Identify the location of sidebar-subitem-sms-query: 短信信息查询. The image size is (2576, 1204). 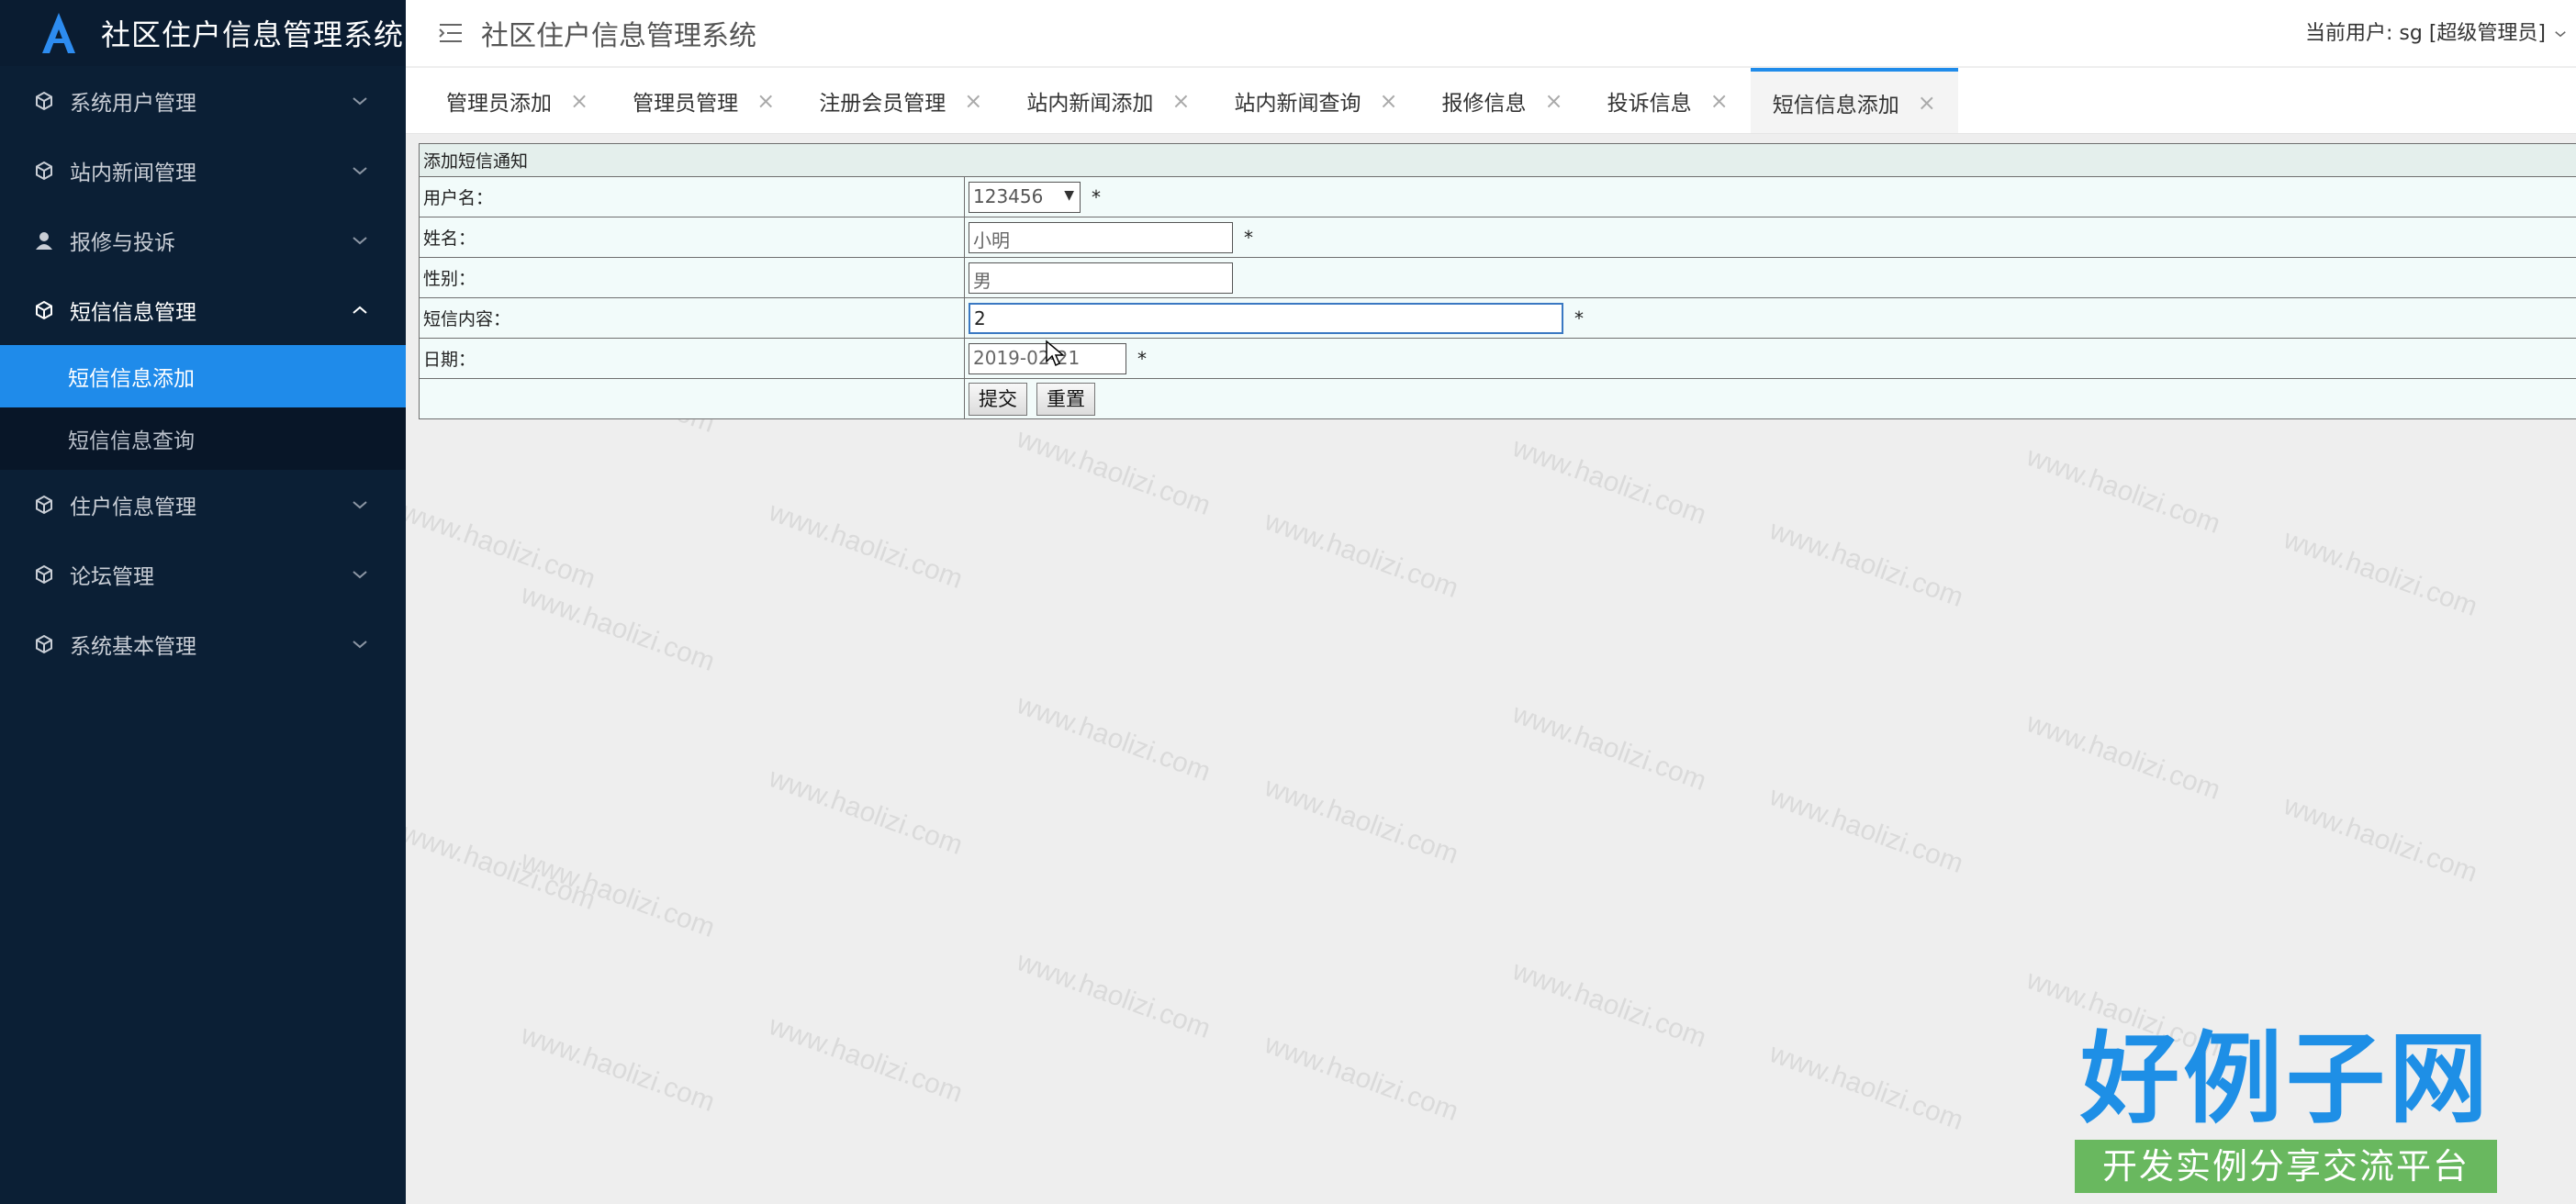
(203, 439).